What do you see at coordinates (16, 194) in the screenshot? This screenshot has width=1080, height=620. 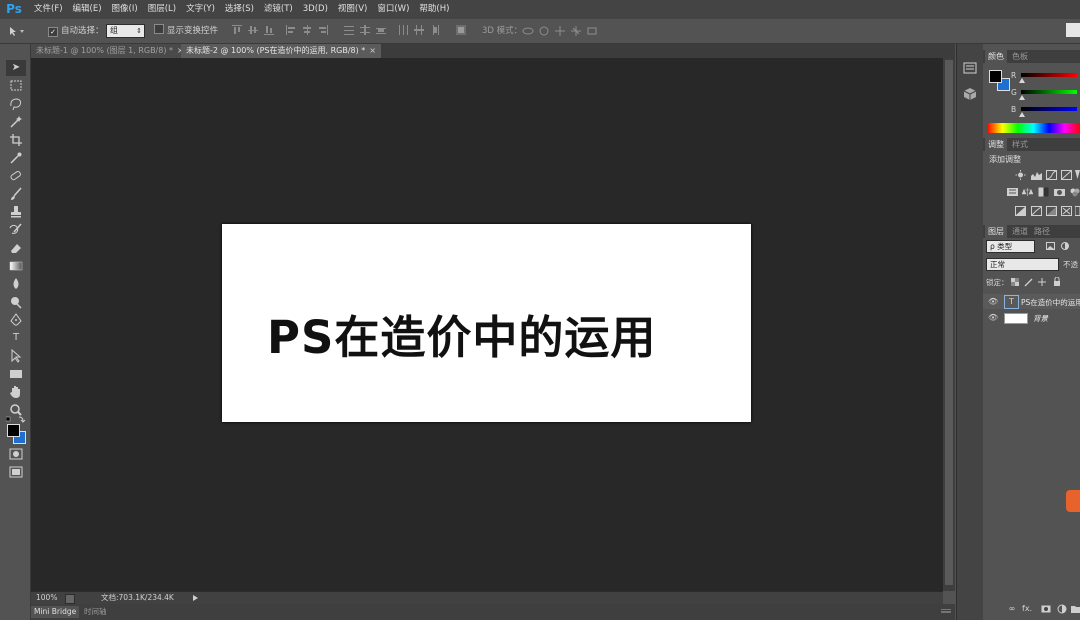 I see `brush-tool-icon` at bounding box center [16, 194].